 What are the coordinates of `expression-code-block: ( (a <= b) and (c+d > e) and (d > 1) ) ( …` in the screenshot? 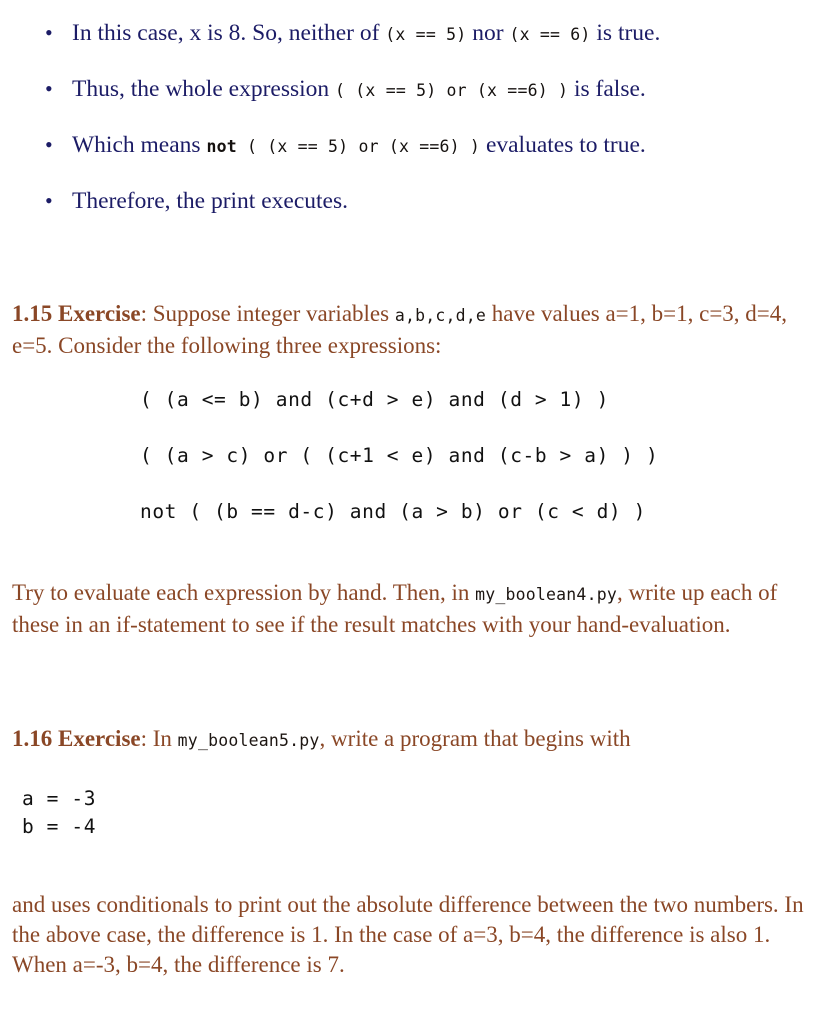 It's located at (399, 456).